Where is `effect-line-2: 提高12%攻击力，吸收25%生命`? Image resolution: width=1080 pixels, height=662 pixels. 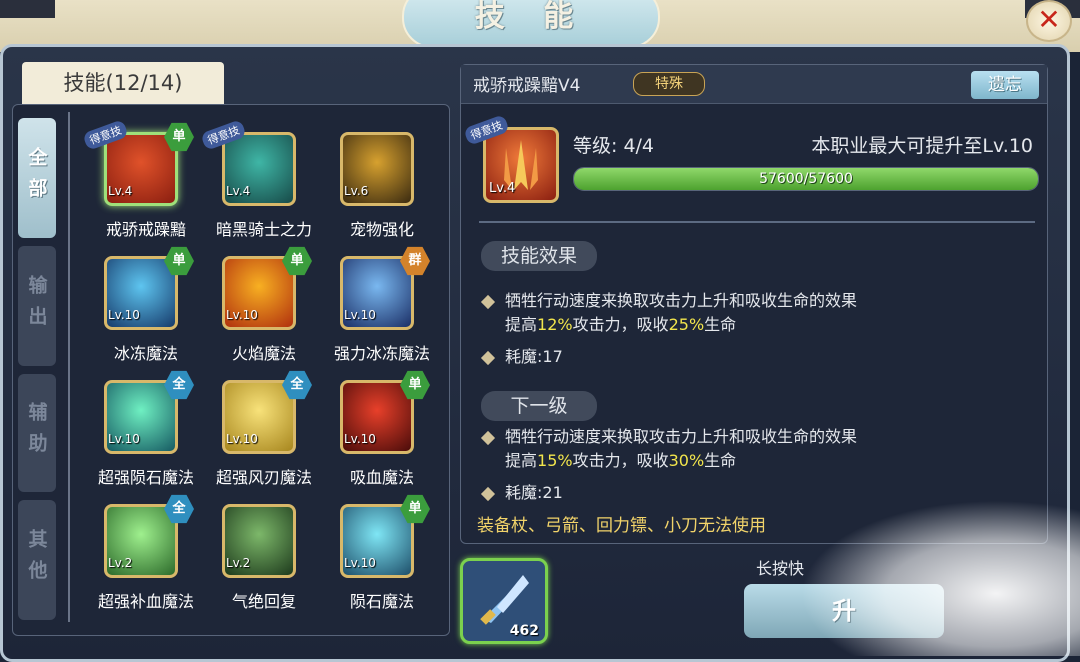 effect-line-2: 提高12%攻击力，吸收25%生命 is located at coordinates (621, 324).